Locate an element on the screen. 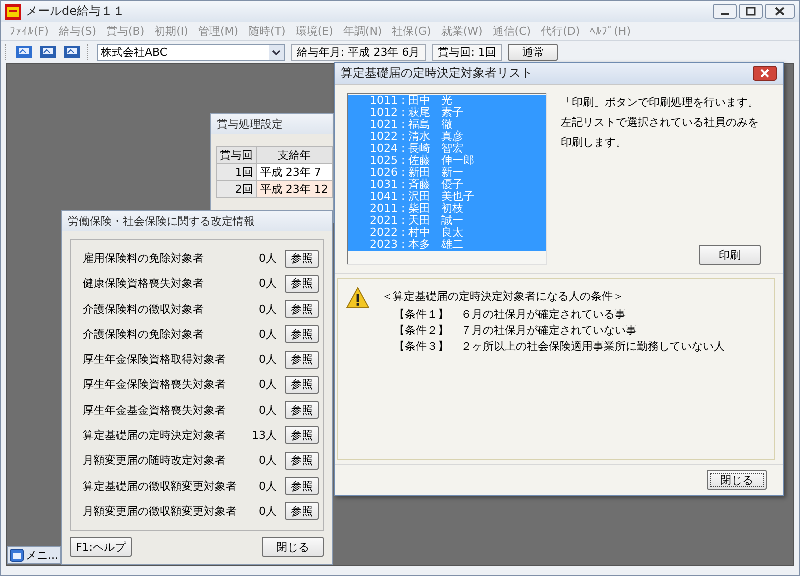  dialog-title: 算定基礎届の定時決定対象者リスト is located at coordinates (437, 73).